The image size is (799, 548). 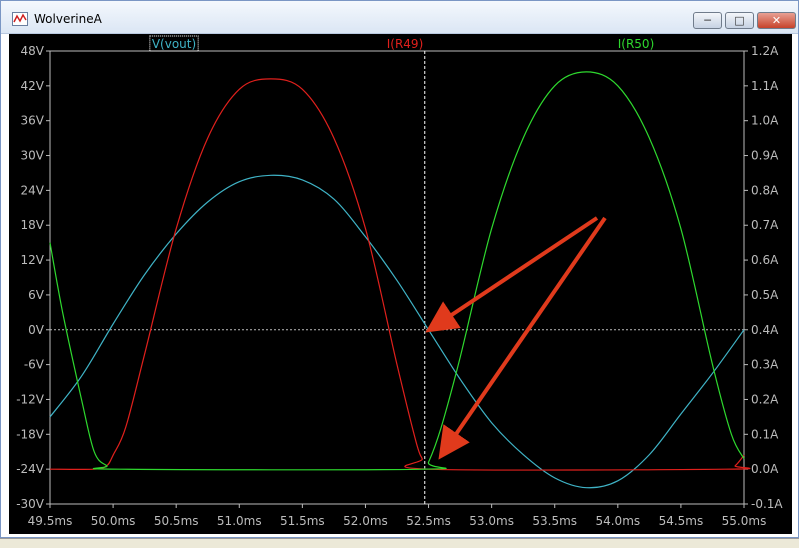 I want to click on x-tick-label: 51.5ms, so click(x=302, y=521).